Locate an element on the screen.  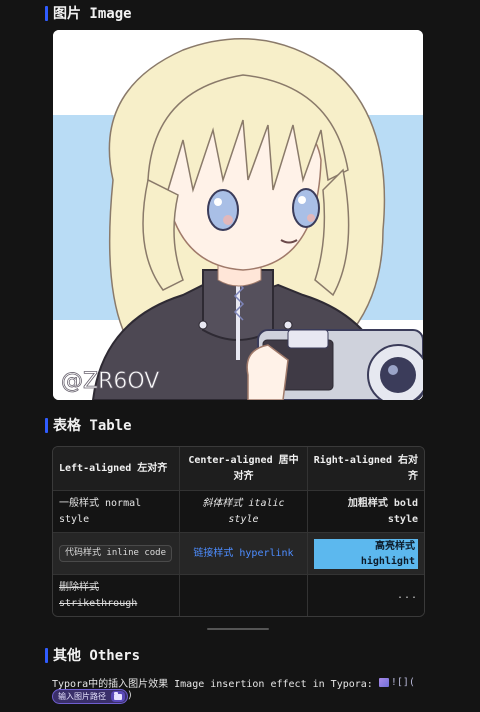
table-cell: 一般样式 normal style is located at coordinates (116, 511).